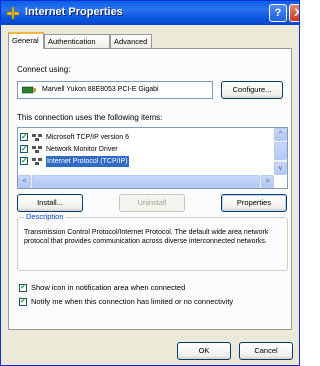 This screenshot has height=366, width=320. I want to click on close-button: X, so click(294, 13).